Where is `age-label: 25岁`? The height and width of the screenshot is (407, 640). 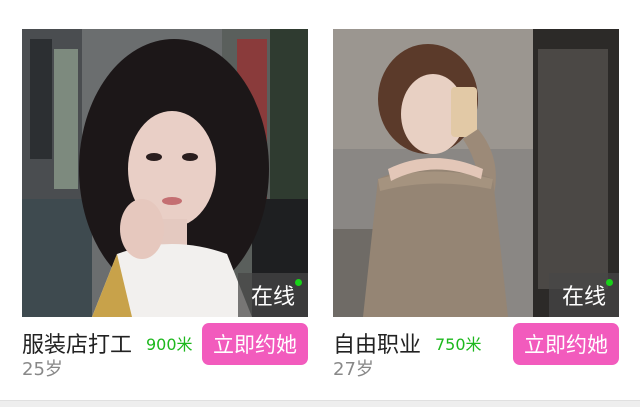 age-label: 25岁 is located at coordinates (42, 369).